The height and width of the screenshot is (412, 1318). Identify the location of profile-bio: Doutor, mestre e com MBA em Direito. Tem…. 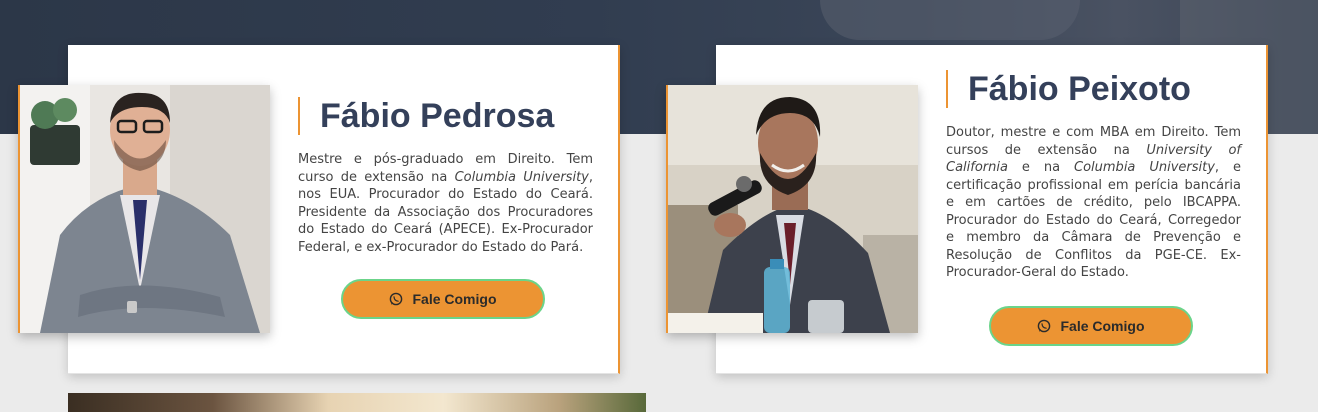
(1093, 202).